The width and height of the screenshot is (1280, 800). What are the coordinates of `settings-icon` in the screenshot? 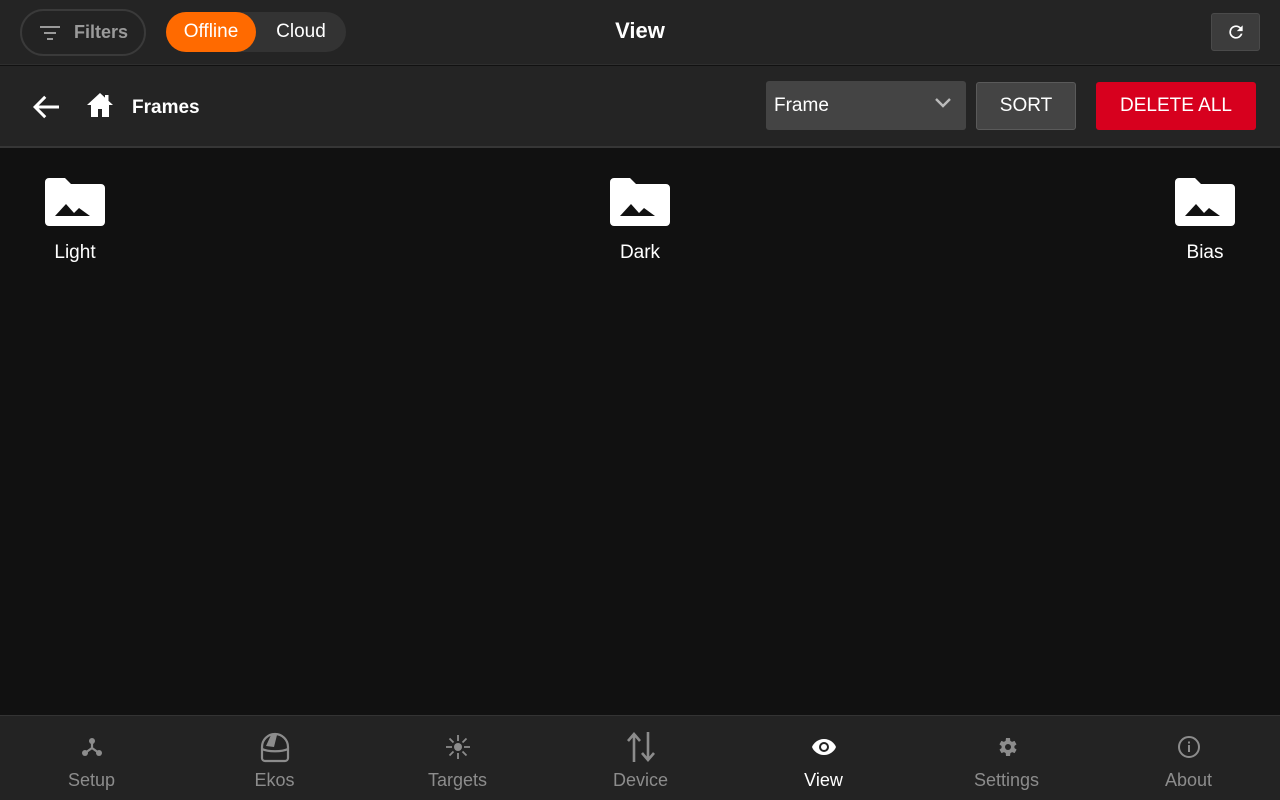 It's located at (1007, 747).